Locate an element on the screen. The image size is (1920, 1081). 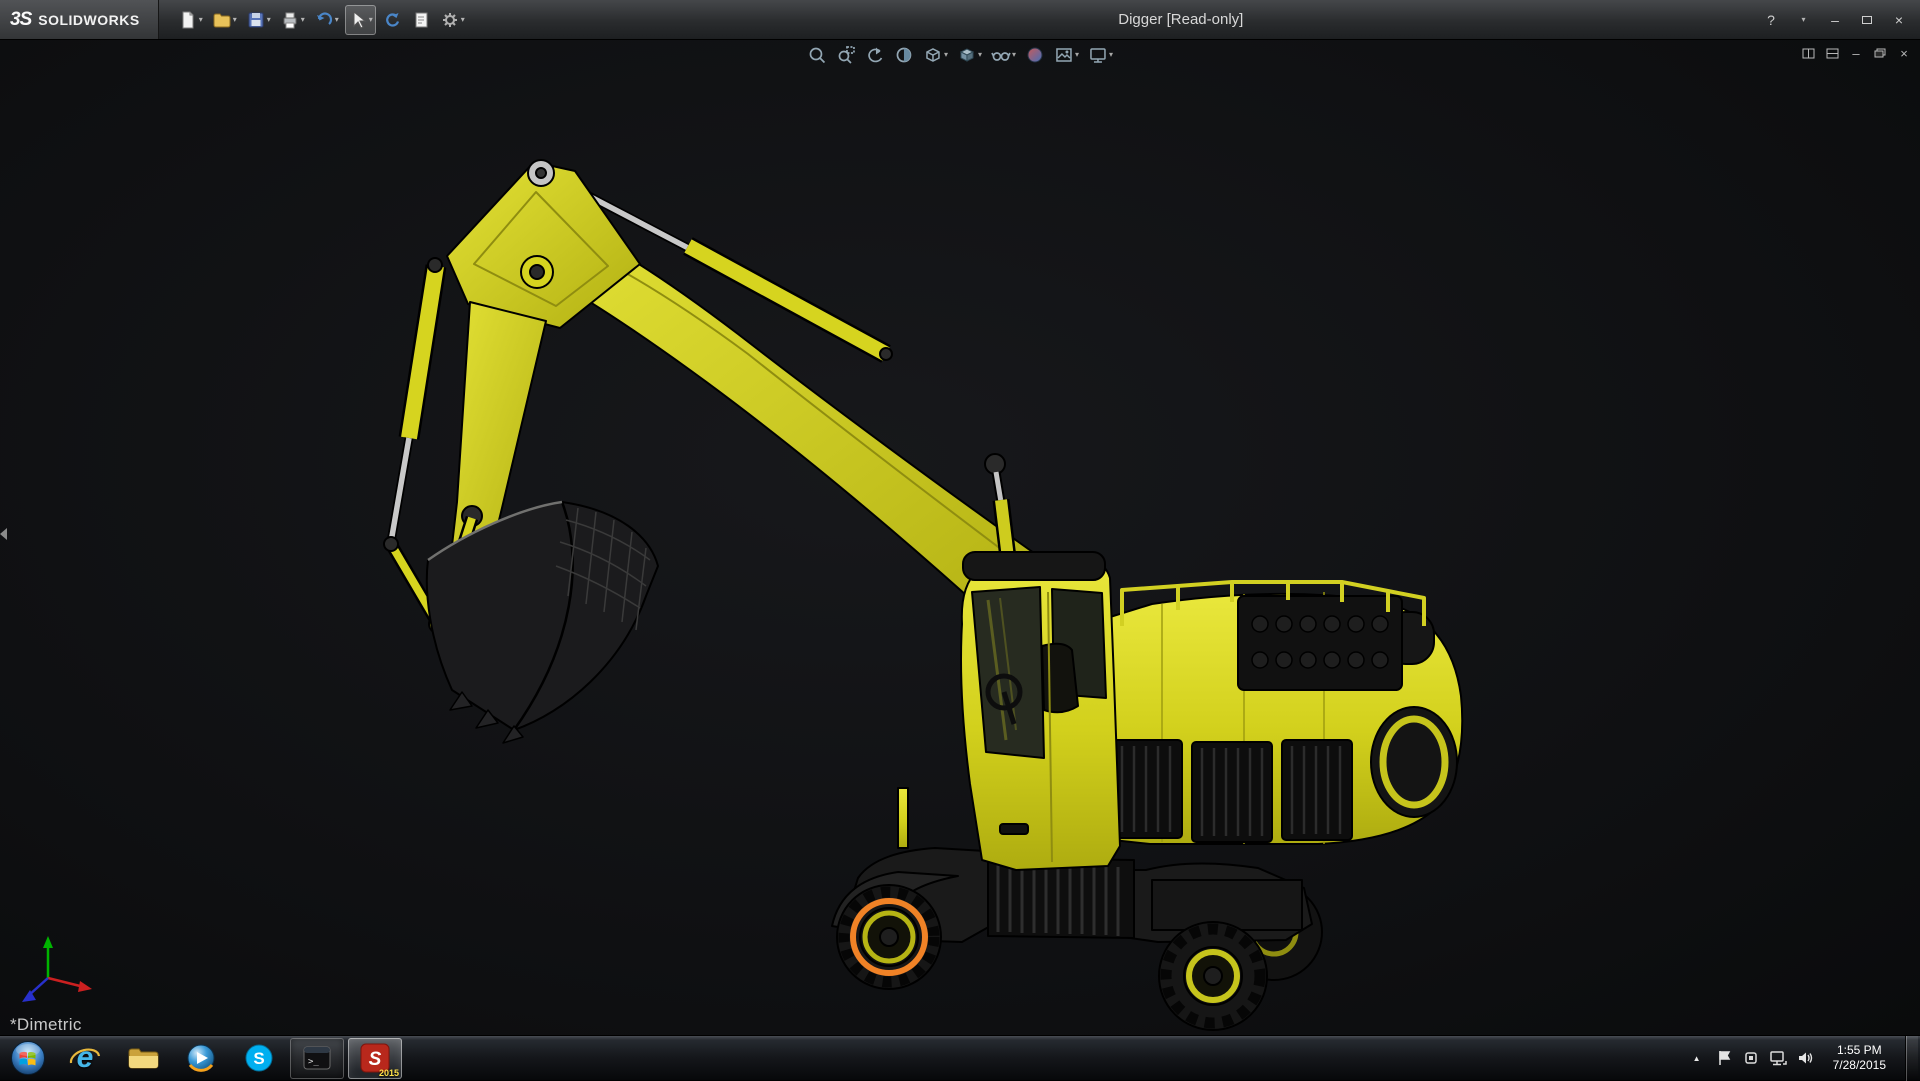
file-properties-button is located at coordinates (421, 20).